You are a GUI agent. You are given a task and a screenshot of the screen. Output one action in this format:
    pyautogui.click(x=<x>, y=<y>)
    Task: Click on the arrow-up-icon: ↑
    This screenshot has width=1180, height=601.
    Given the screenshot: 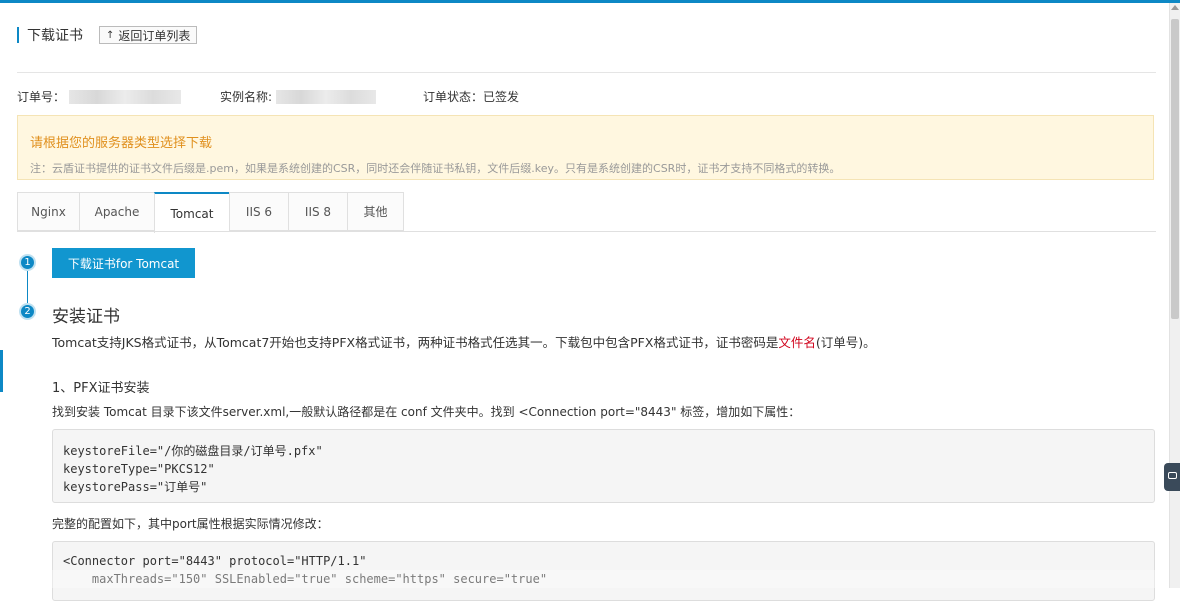 What is the action you would take?
    pyautogui.click(x=110, y=35)
    